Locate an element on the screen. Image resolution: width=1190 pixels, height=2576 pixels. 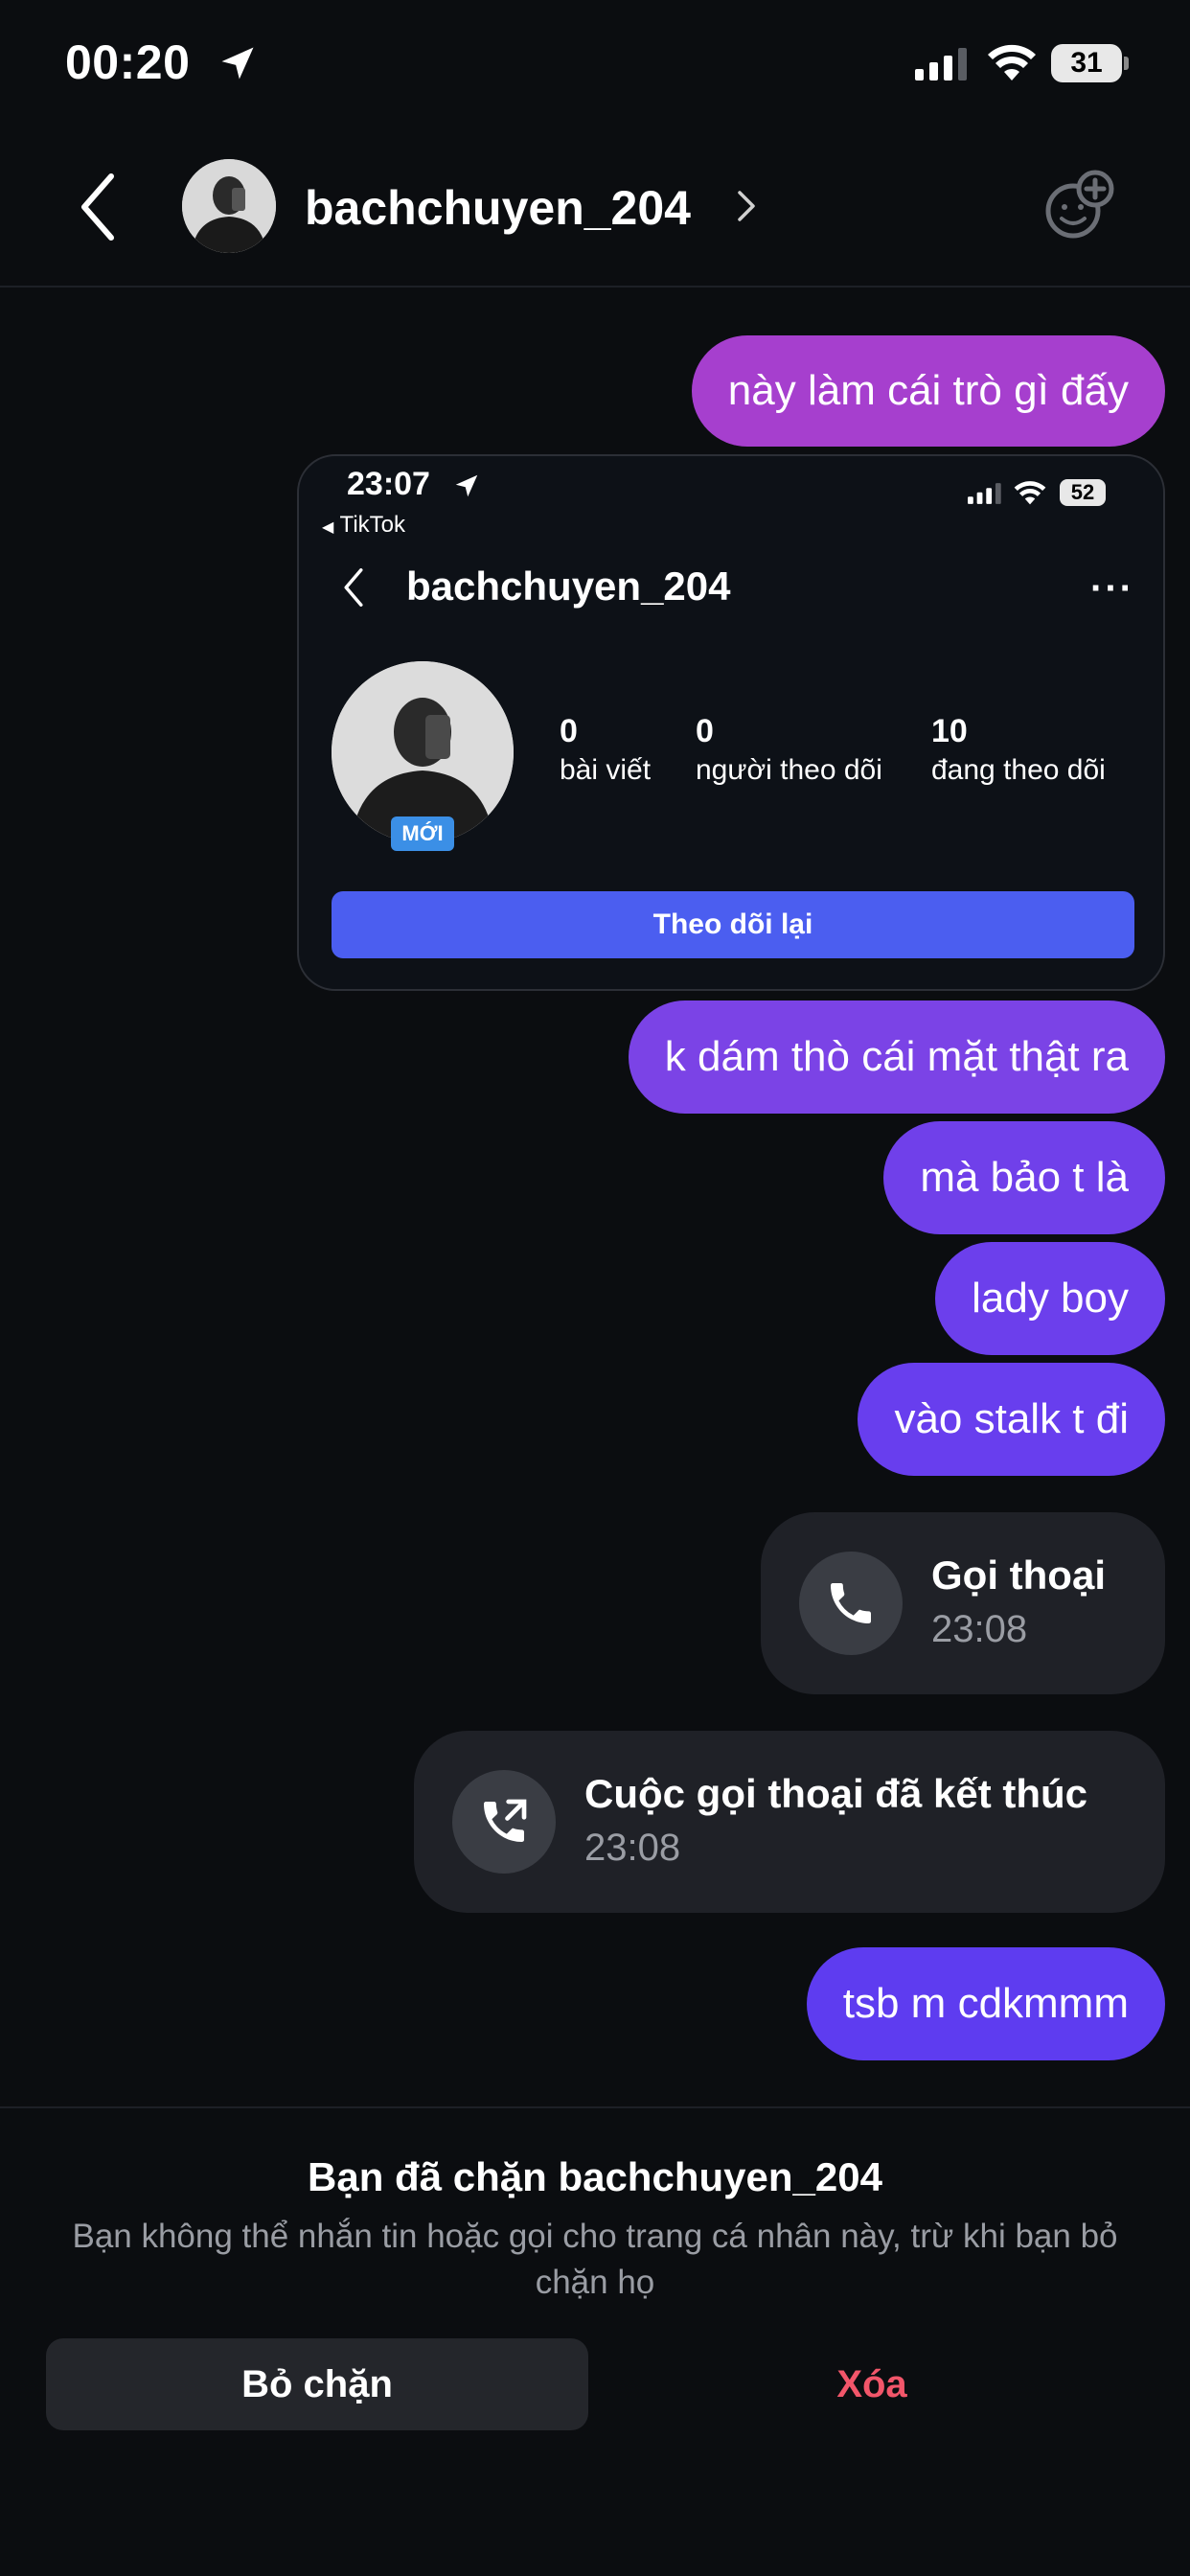
shot-battery: 52 is located at coordinates (1083, 492).